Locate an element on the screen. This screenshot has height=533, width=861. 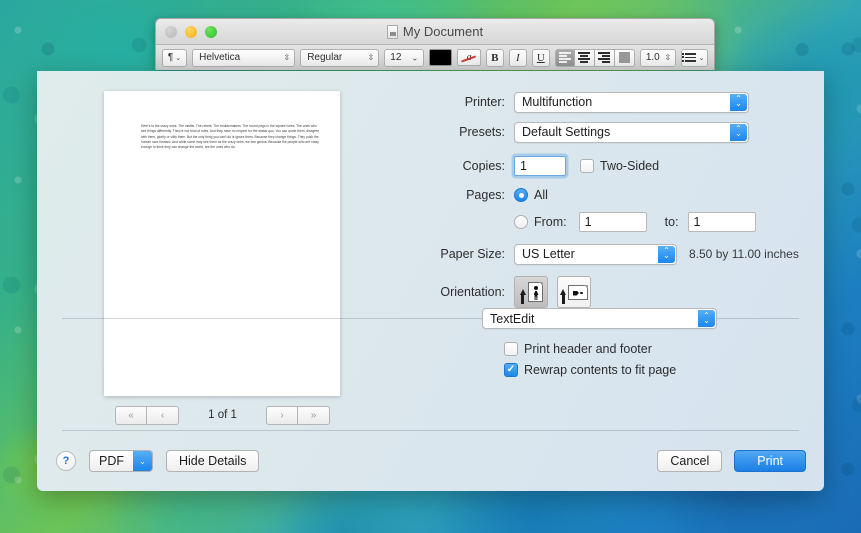
font-size-combo: 12 ⌄ is located at coordinates (404, 57).